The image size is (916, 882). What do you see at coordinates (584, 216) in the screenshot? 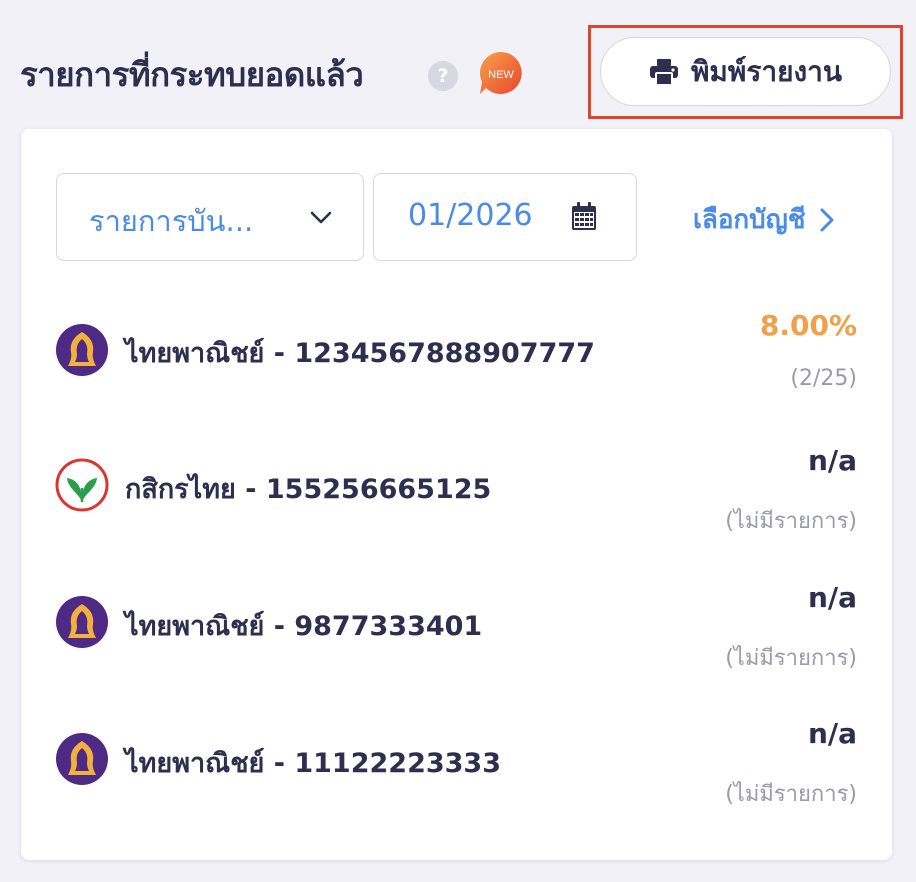
I see `calendar-icon` at bounding box center [584, 216].